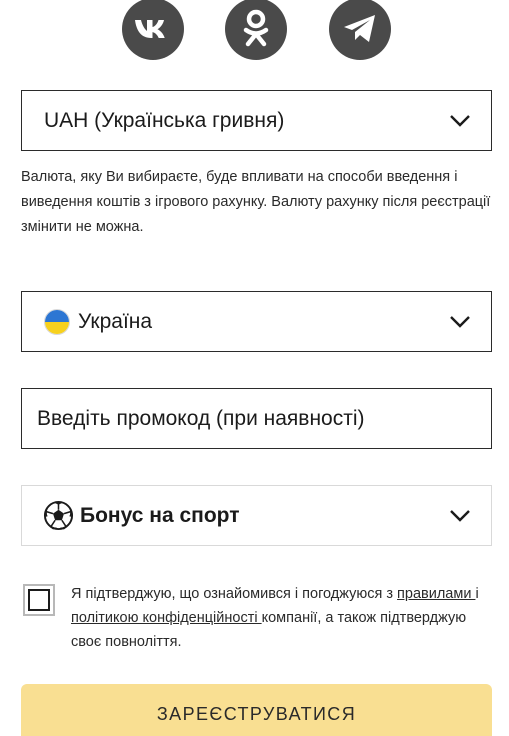 This screenshot has width=509, height=736. I want to click on telegram-icon, so click(359, 28).